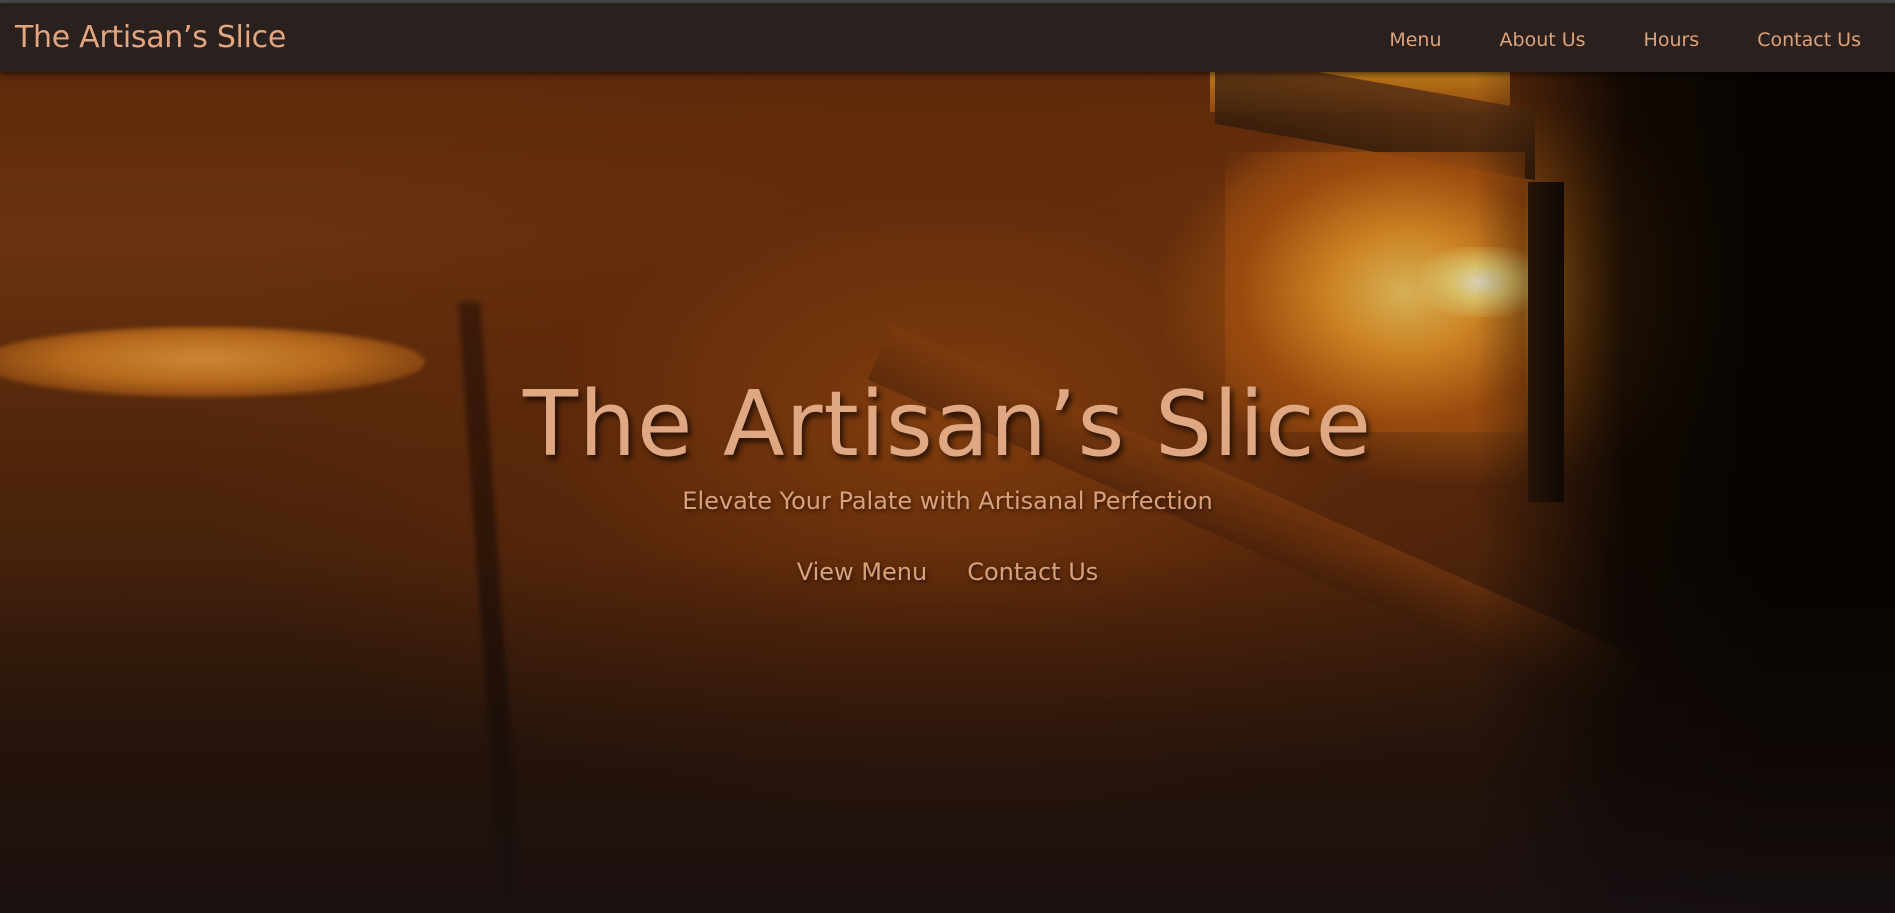 The width and height of the screenshot is (1895, 913). What do you see at coordinates (1415, 40) in the screenshot?
I see `nav-link-menu: Menu` at bounding box center [1415, 40].